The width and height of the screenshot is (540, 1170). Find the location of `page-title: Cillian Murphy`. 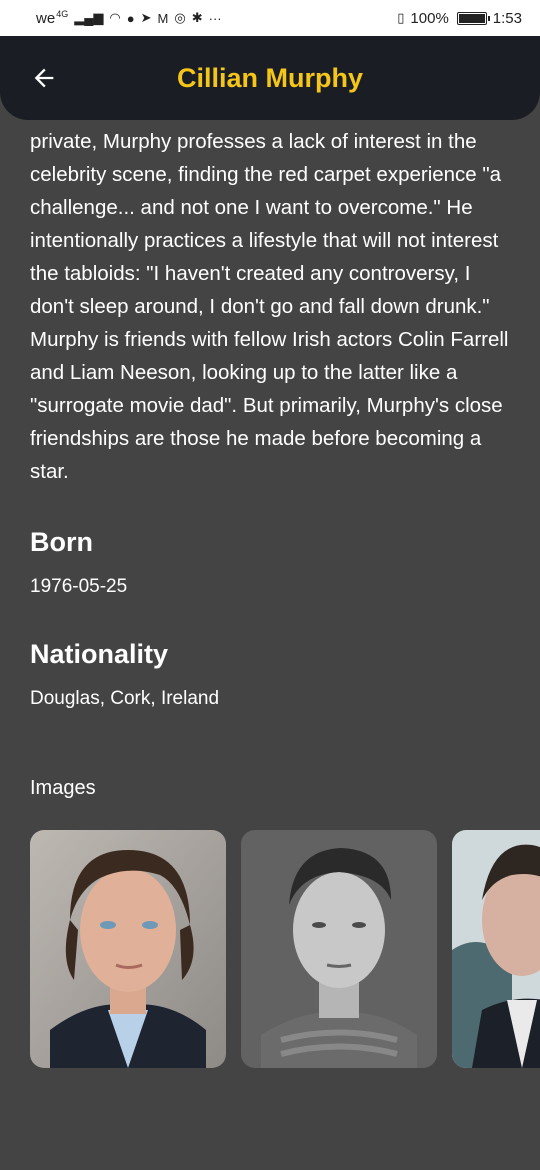

page-title: Cillian Murphy is located at coordinates (269, 77).